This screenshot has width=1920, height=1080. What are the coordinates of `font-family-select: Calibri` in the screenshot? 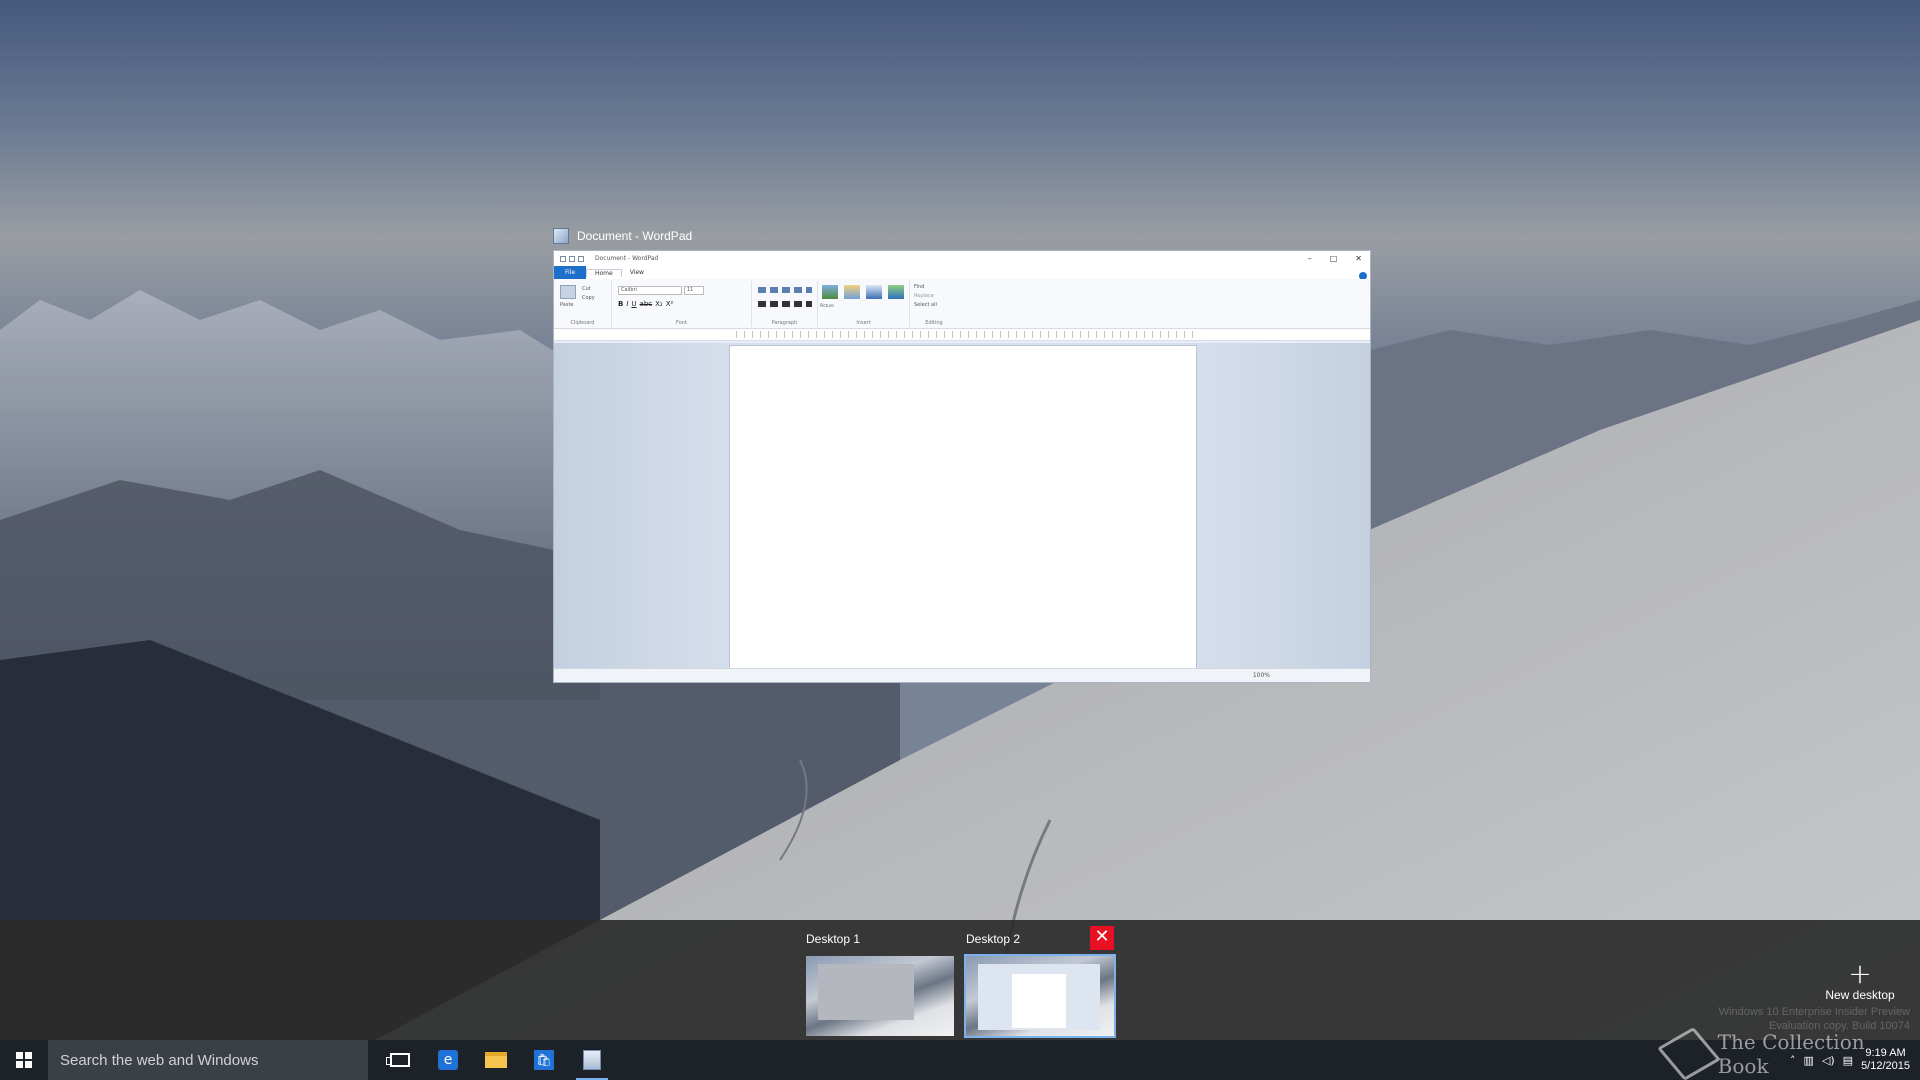 It's located at (650, 290).